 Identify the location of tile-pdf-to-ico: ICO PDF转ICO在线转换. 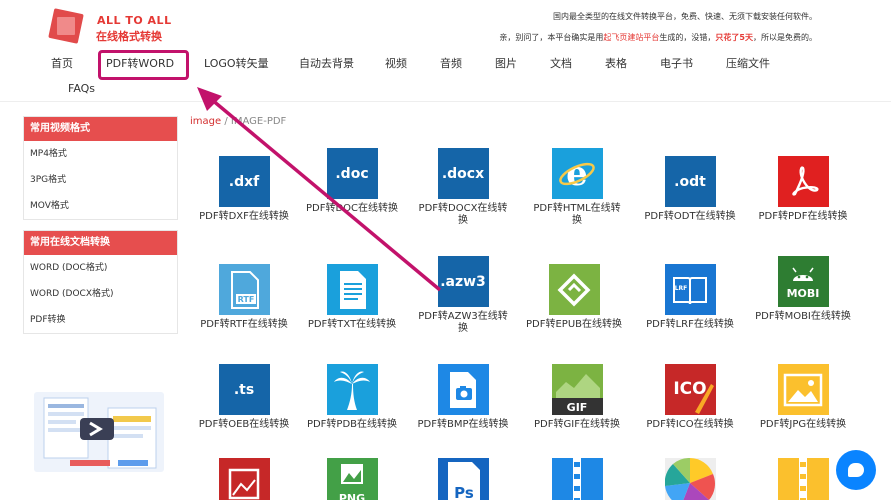
(690, 397).